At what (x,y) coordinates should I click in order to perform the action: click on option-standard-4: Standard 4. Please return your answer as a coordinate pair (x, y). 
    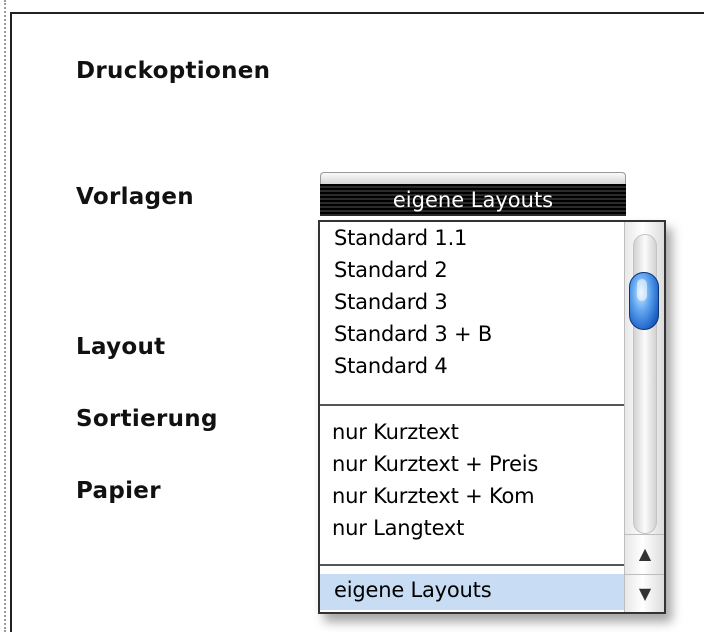
    Looking at the image, I should click on (391, 366).